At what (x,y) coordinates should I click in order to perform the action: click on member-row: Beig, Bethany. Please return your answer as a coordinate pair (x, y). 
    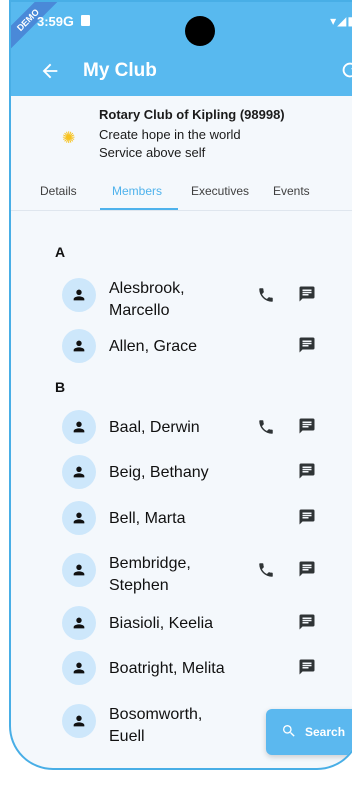
    Looking at the image, I should click on (181, 473).